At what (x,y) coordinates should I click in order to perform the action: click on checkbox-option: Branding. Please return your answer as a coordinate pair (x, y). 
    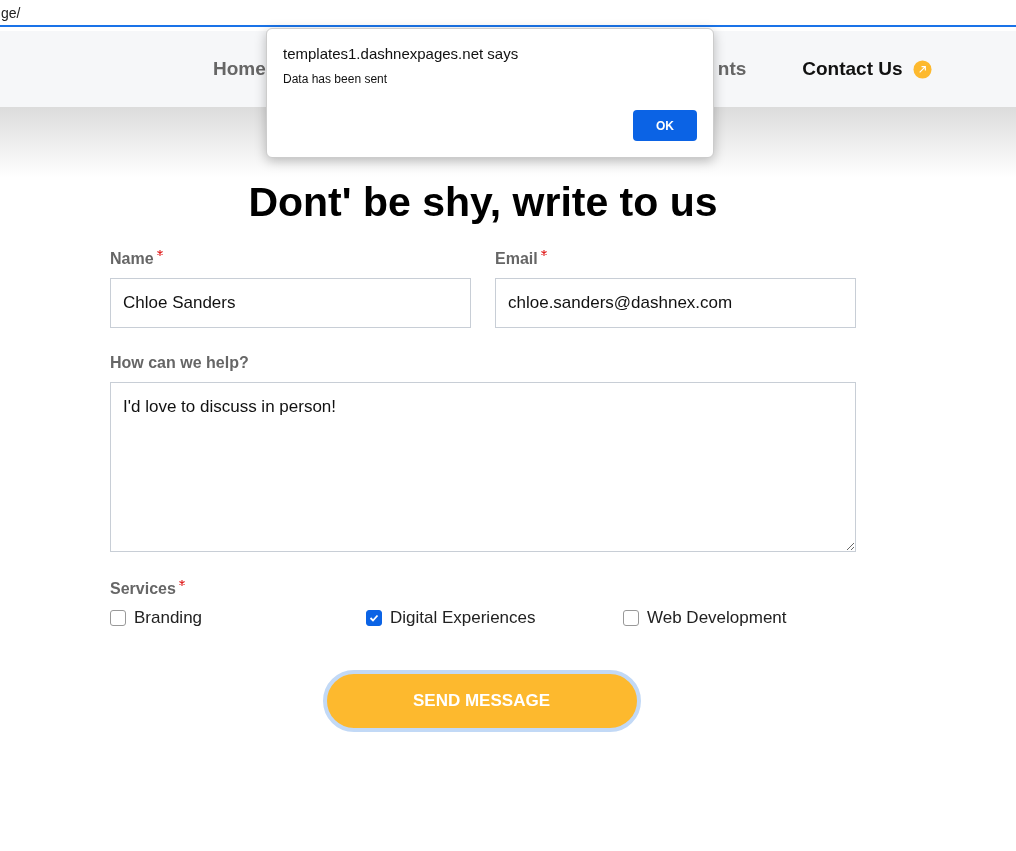
    Looking at the image, I should click on (238, 618).